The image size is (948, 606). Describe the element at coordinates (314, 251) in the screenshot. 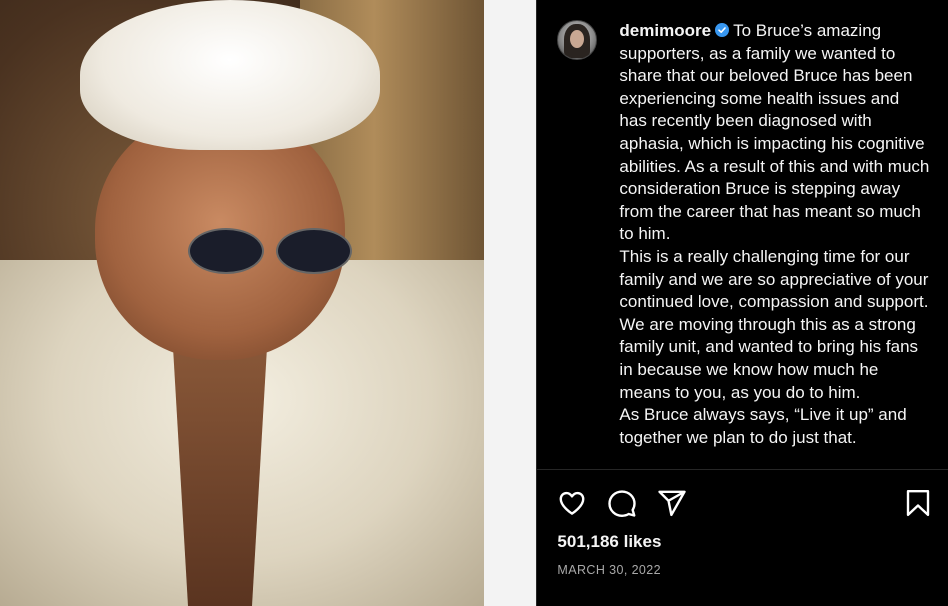

I see `photo-sunglasses-right-lens` at that location.